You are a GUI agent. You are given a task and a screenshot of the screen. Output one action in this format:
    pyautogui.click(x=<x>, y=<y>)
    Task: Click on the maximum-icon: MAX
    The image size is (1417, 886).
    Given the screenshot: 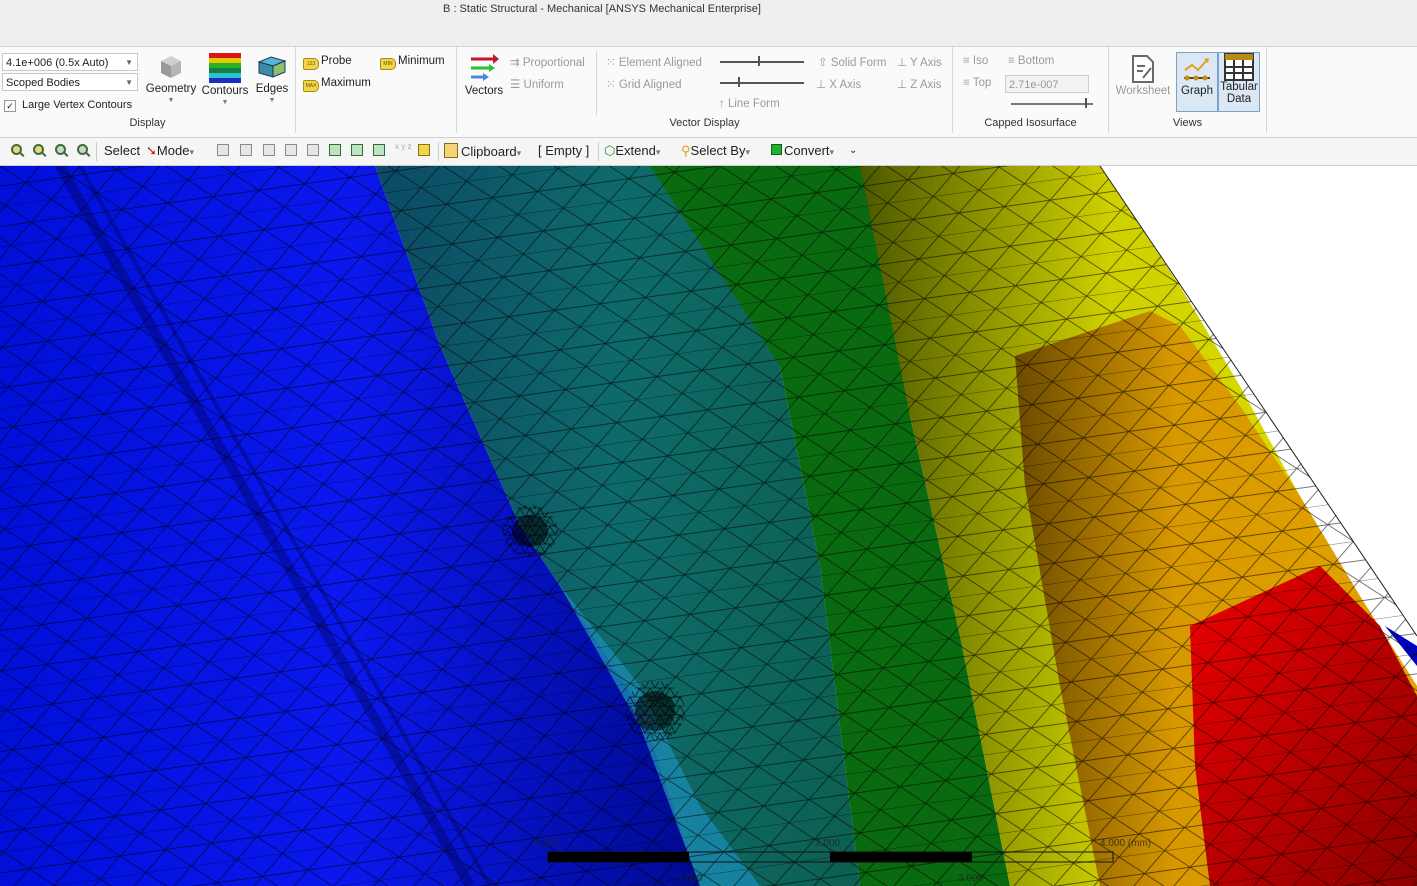 What is the action you would take?
    pyautogui.click(x=311, y=86)
    